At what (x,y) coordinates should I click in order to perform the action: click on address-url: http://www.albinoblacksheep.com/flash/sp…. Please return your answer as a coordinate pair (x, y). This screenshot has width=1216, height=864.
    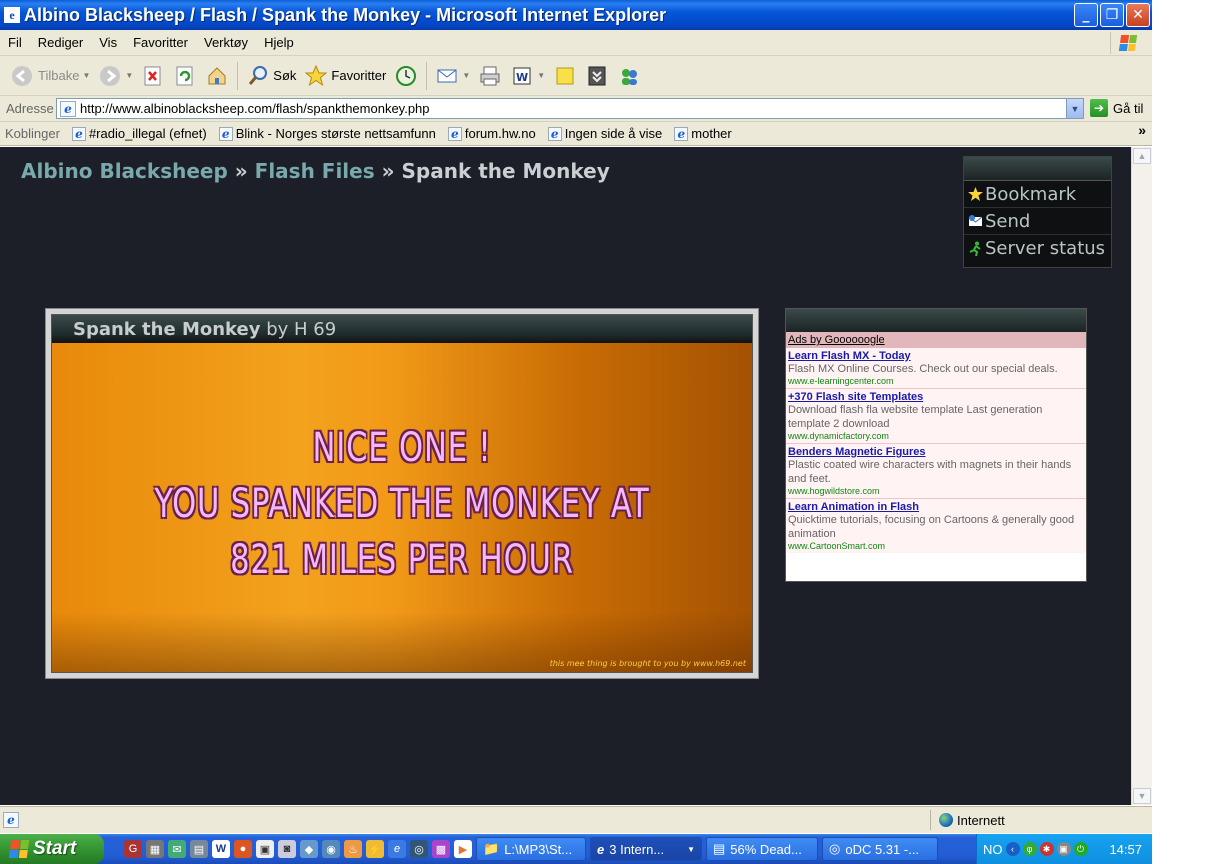
    Looking at the image, I should click on (255, 108).